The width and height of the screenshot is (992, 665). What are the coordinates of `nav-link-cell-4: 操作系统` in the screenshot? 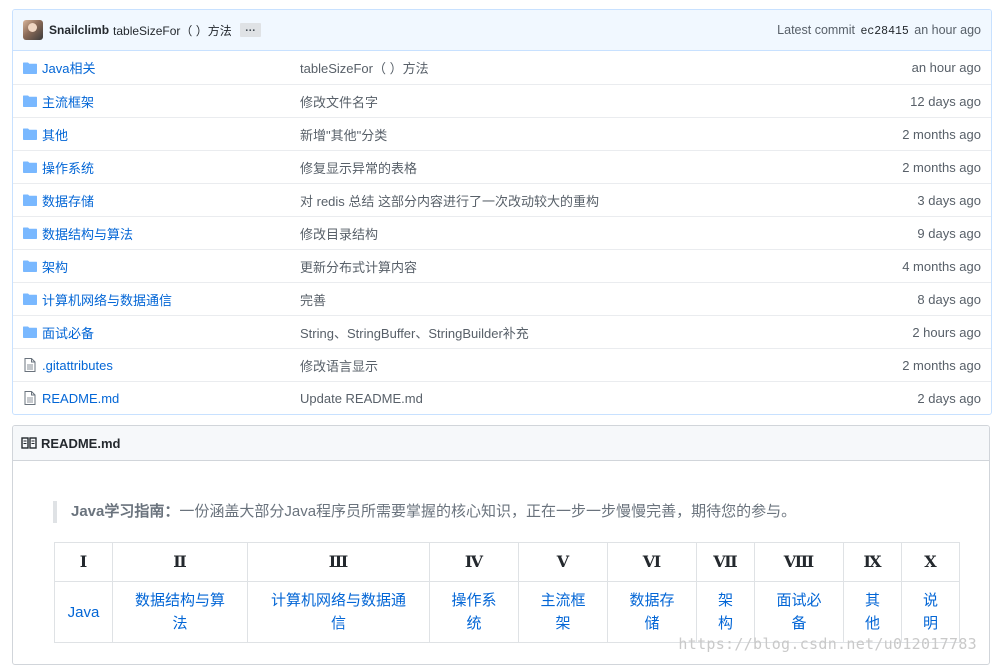 It's located at (474, 612).